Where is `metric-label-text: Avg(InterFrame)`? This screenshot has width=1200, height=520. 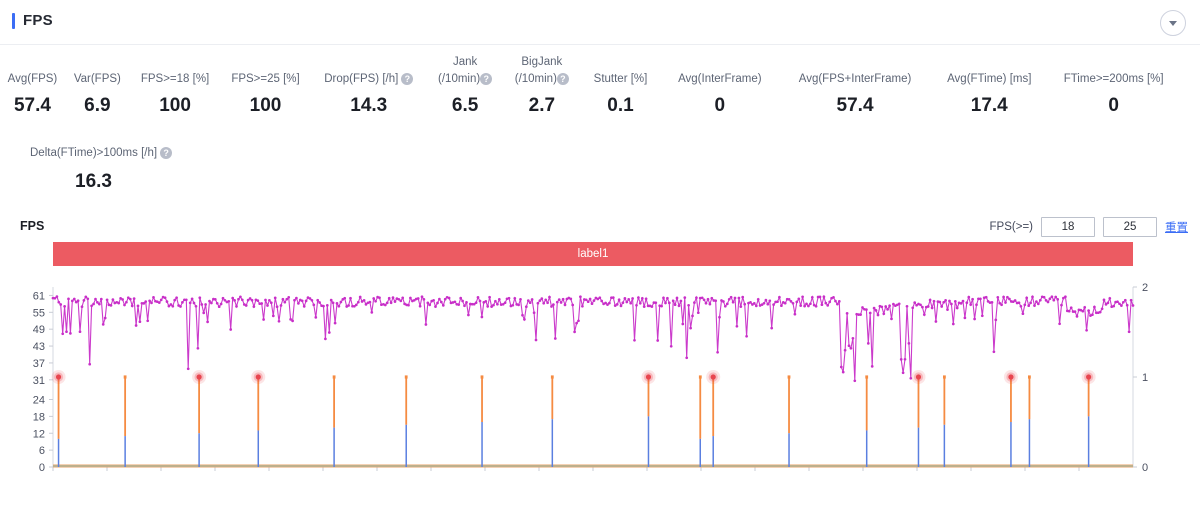
metric-label-text: Avg(InterFrame) is located at coordinates (720, 79).